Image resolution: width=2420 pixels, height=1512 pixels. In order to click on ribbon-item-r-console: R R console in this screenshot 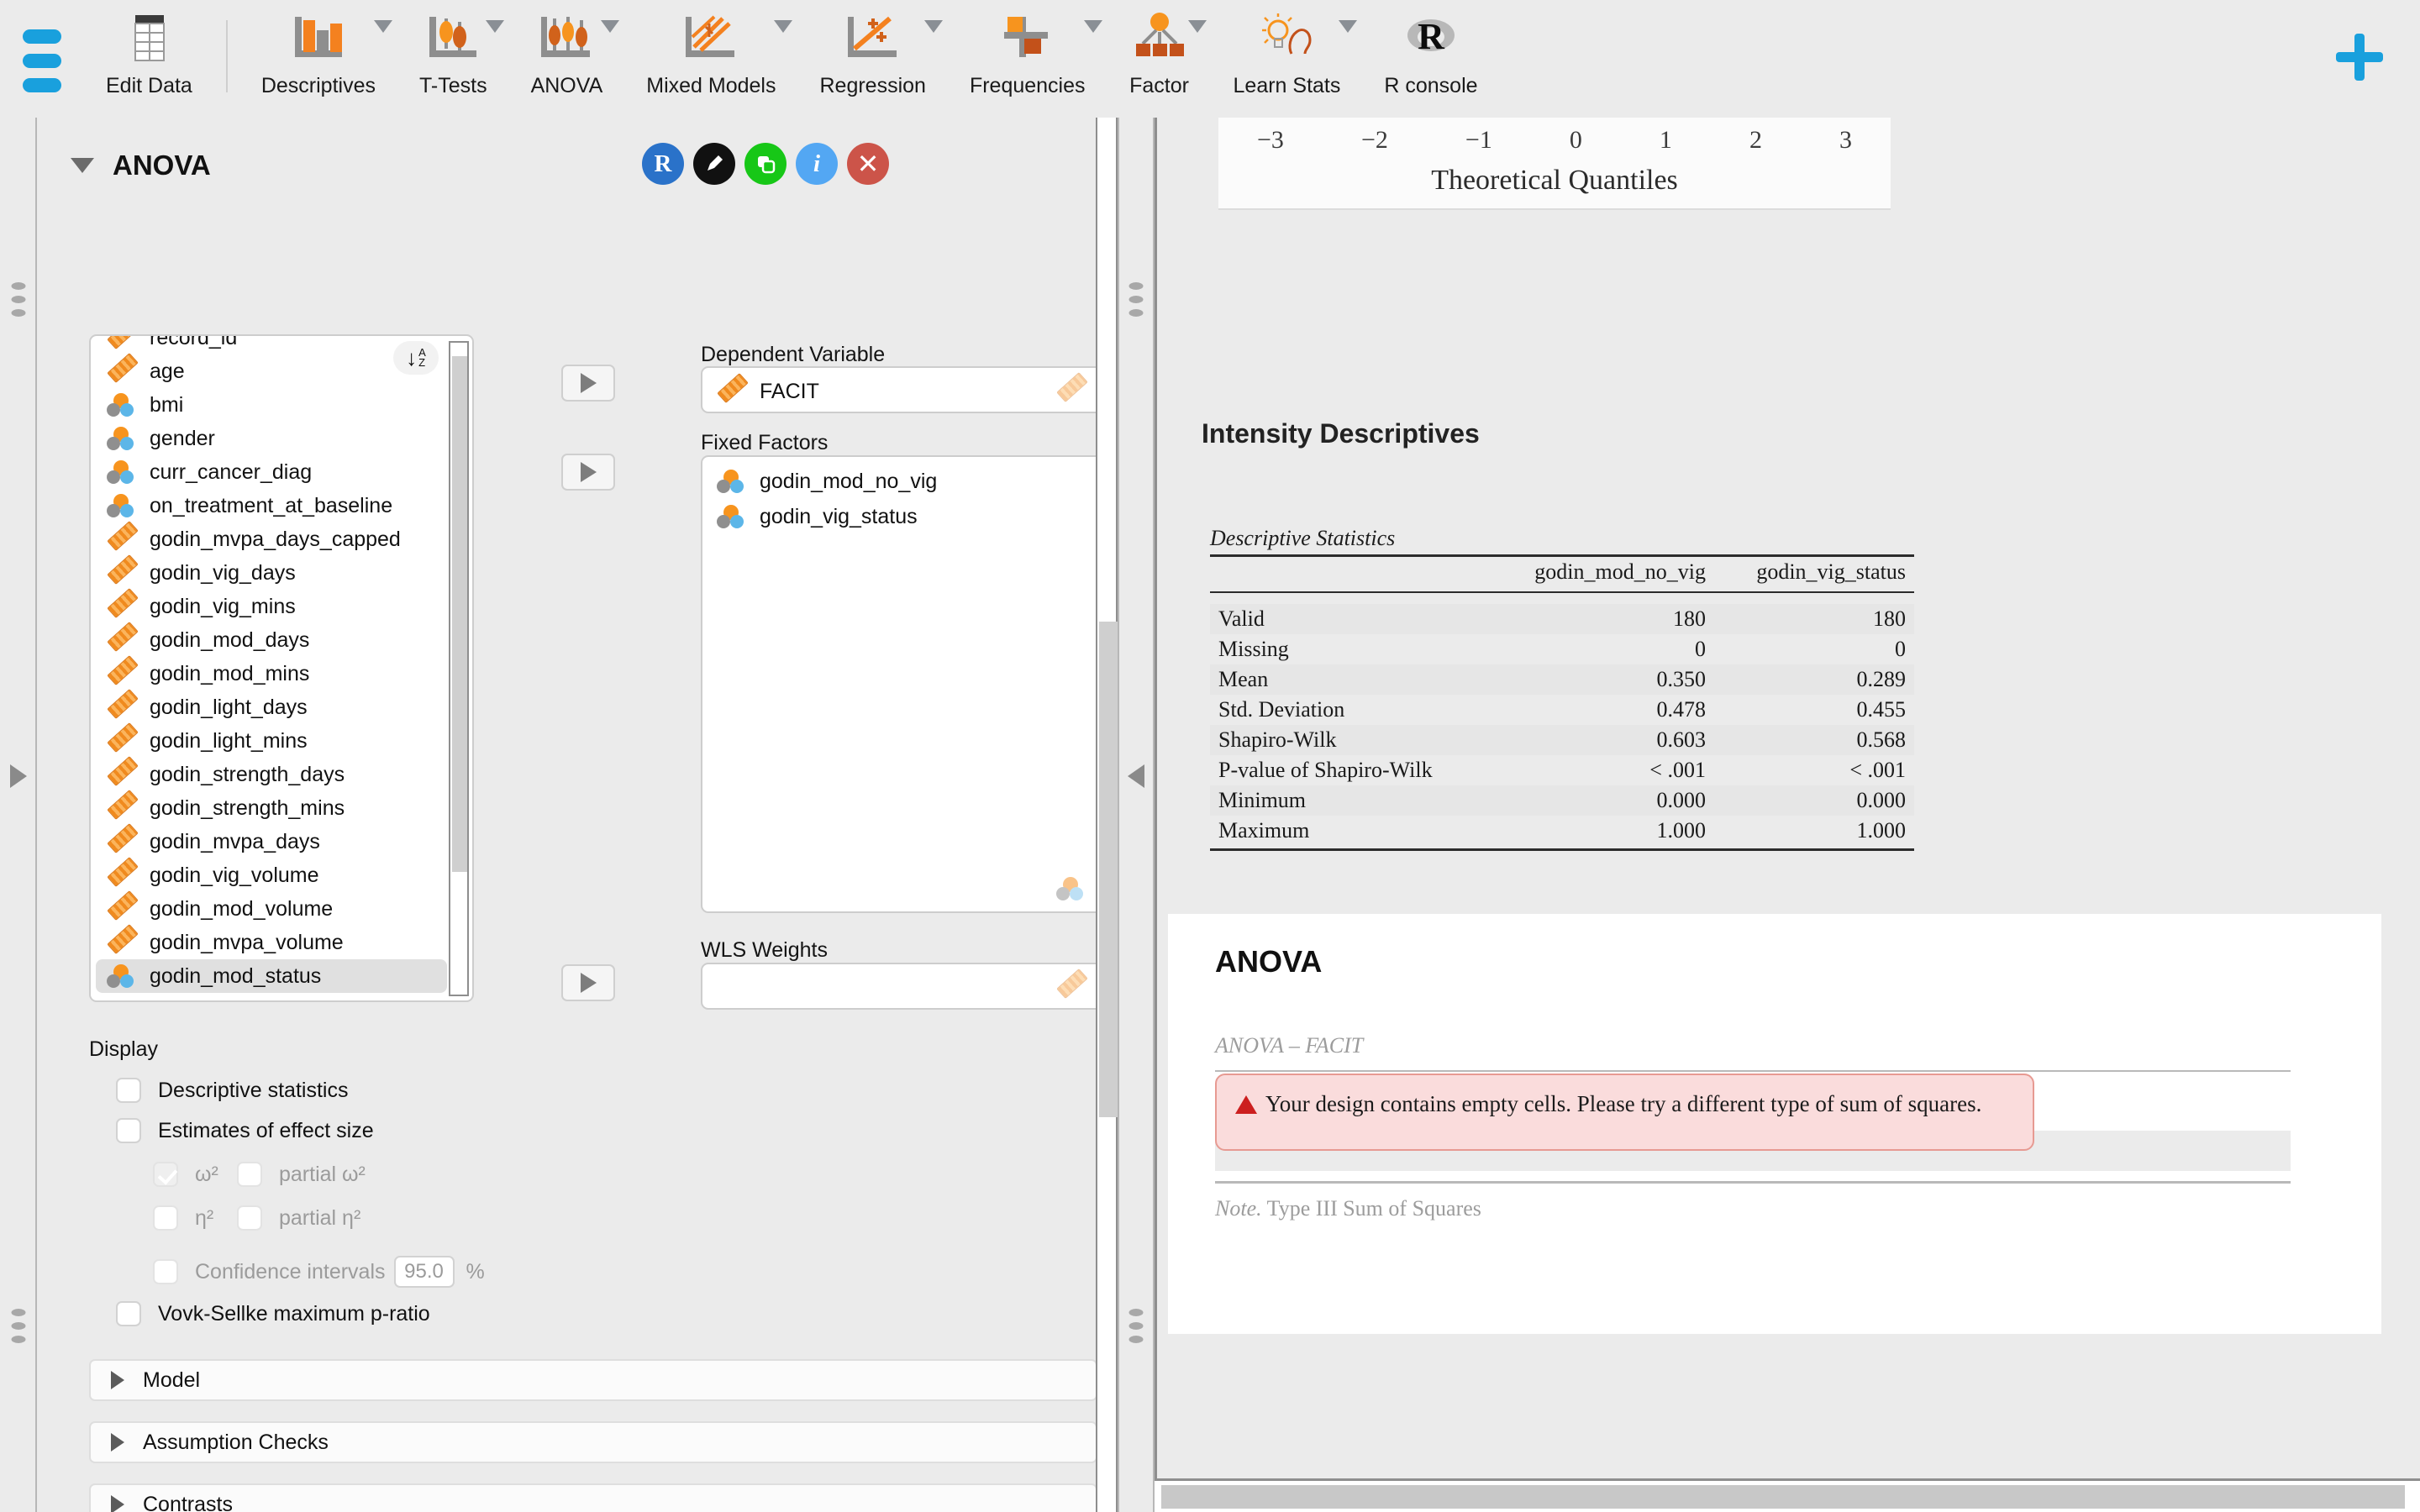, I will do `click(1430, 59)`.